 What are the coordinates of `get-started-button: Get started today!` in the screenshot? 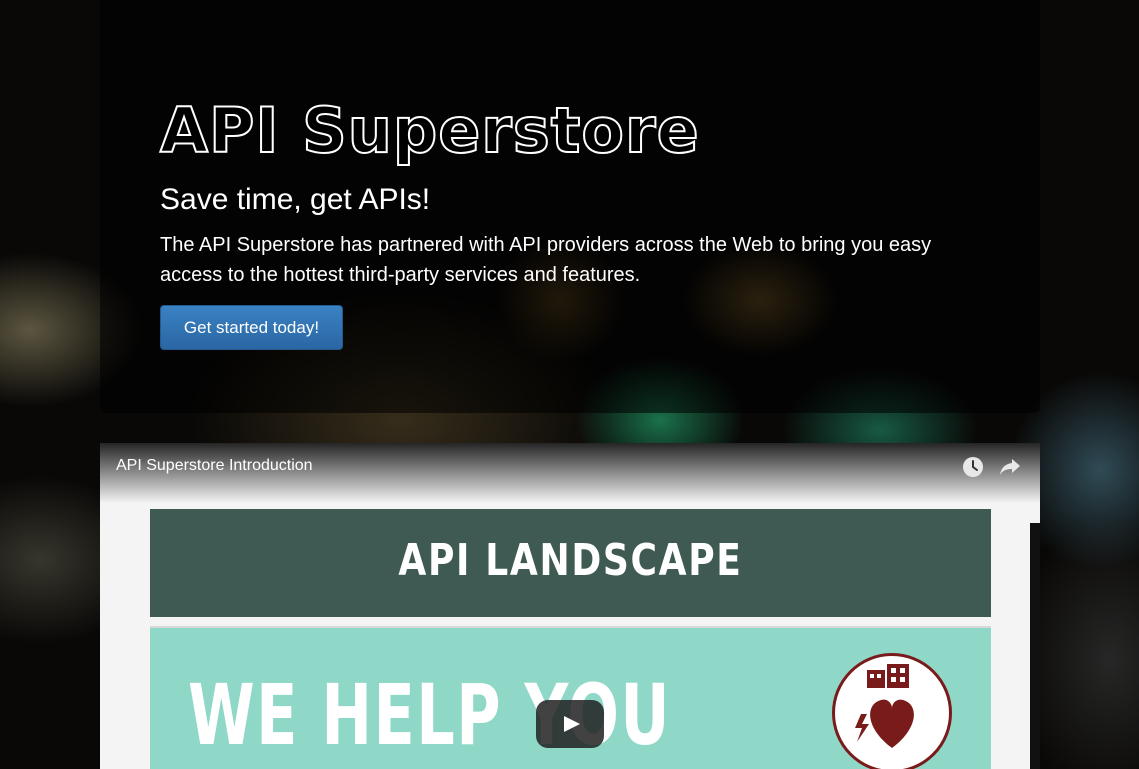 It's located at (251, 327).